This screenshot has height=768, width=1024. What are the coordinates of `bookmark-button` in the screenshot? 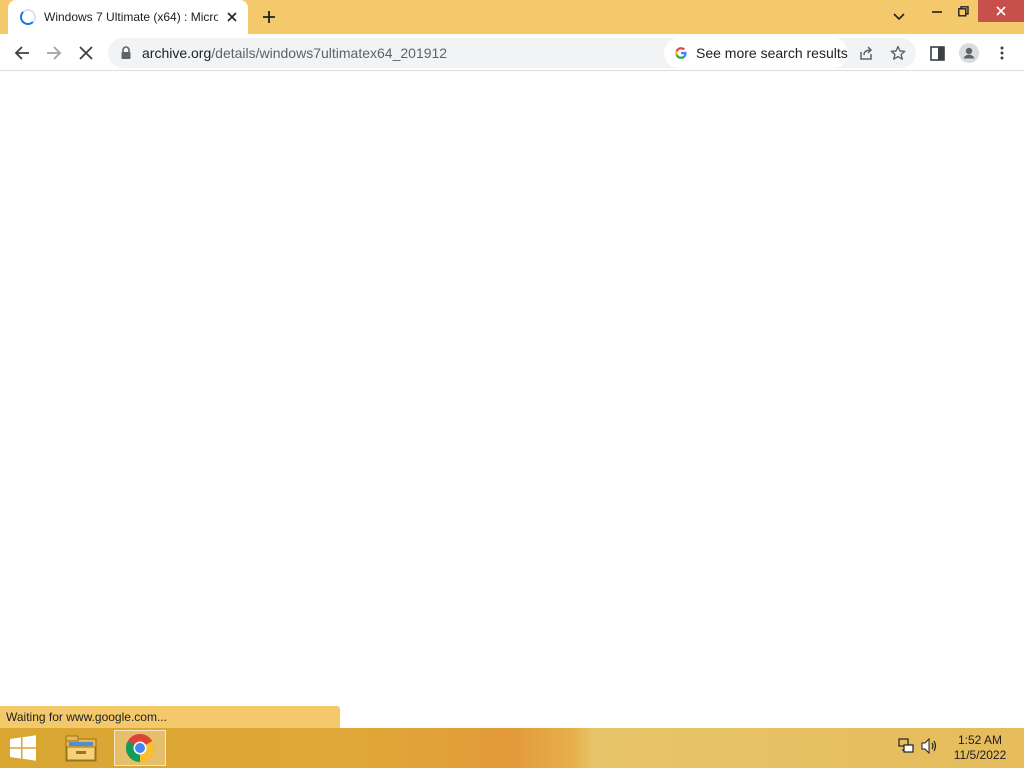 It's located at (898, 53).